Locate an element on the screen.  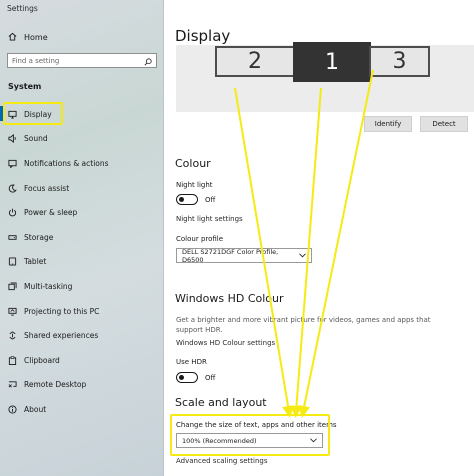
search-input is located at coordinates (72, 60).